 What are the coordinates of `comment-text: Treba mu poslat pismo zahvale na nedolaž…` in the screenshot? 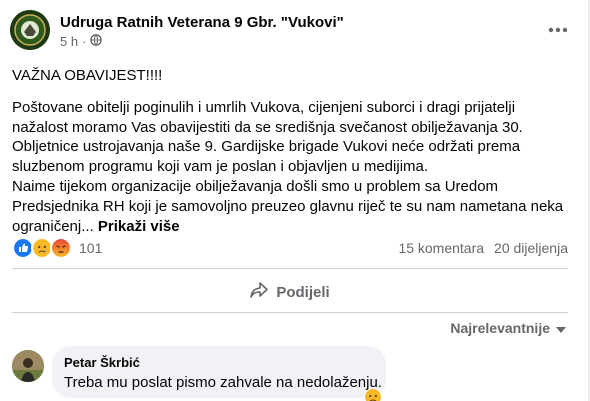 It's located at (223, 382).